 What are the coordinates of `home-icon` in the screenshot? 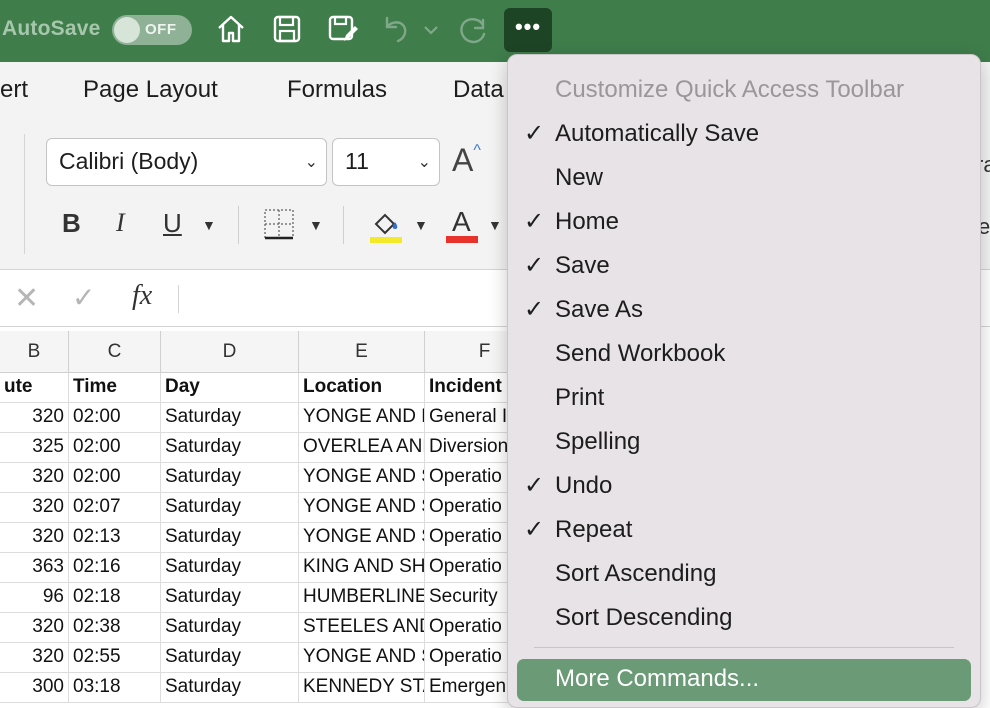 It's located at (231, 29).